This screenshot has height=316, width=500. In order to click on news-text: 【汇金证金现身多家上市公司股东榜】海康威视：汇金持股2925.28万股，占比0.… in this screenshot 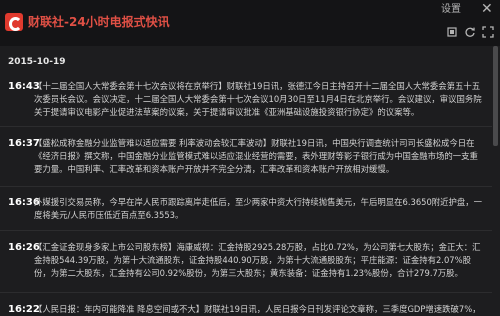, I will do `click(257, 260)`.